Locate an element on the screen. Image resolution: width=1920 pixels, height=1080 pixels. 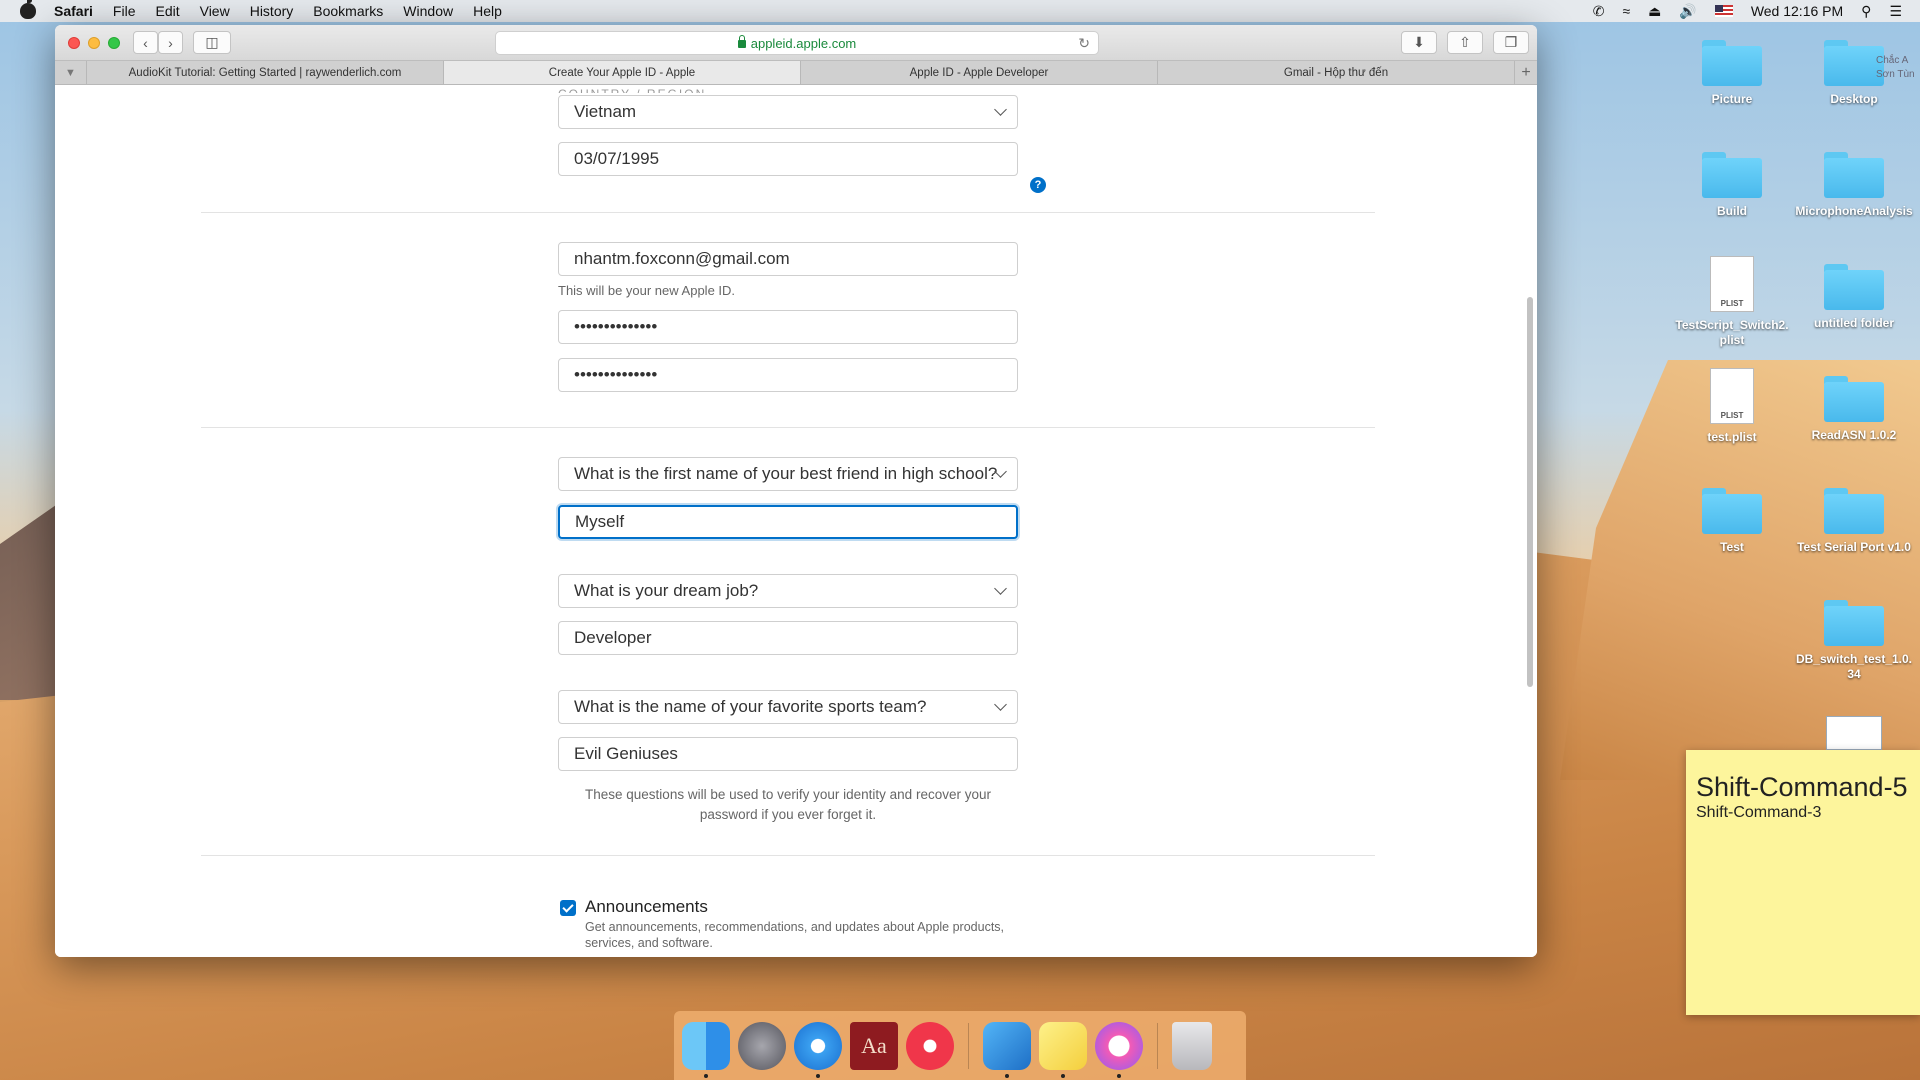
finder-icon is located at coordinates (706, 1049).